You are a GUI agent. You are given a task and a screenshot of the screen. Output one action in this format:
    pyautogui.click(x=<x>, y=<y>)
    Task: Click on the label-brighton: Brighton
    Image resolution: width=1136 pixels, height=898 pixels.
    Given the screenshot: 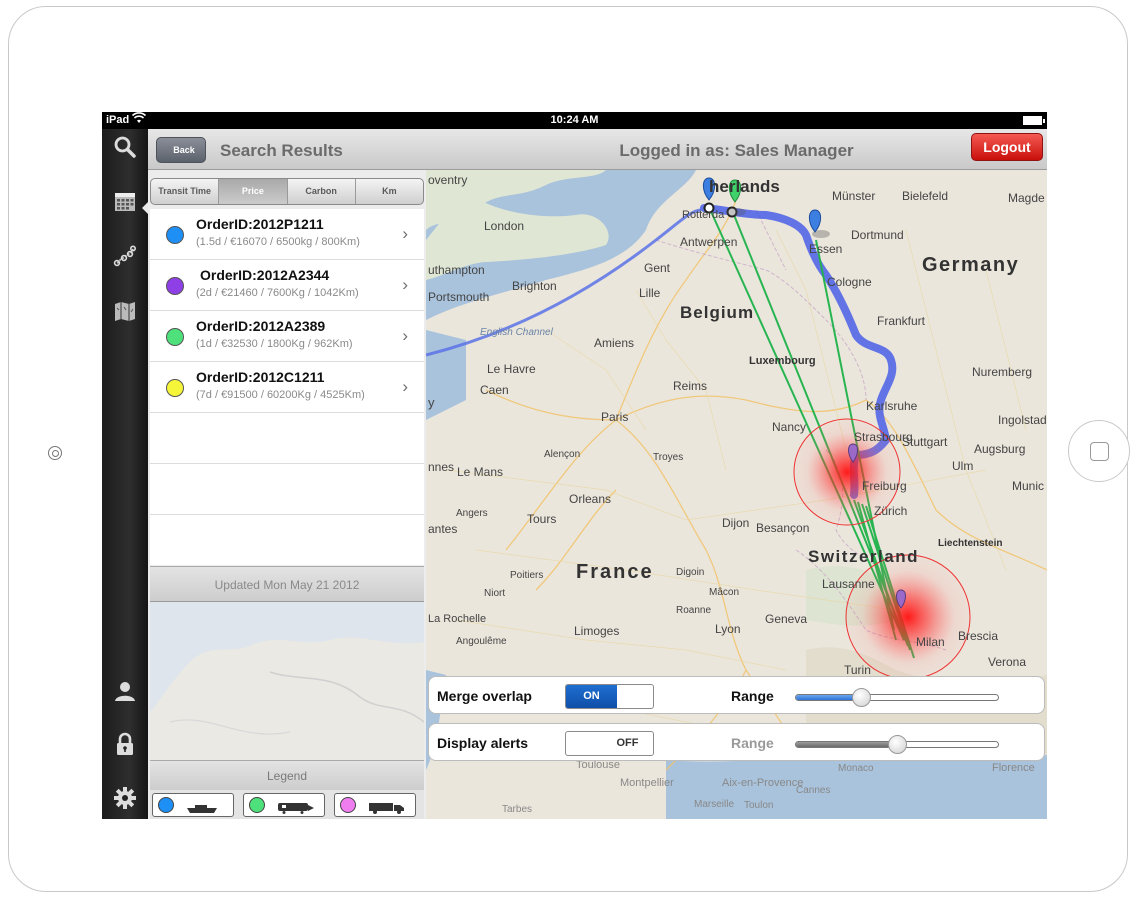 What is the action you would take?
    pyautogui.click(x=534, y=286)
    